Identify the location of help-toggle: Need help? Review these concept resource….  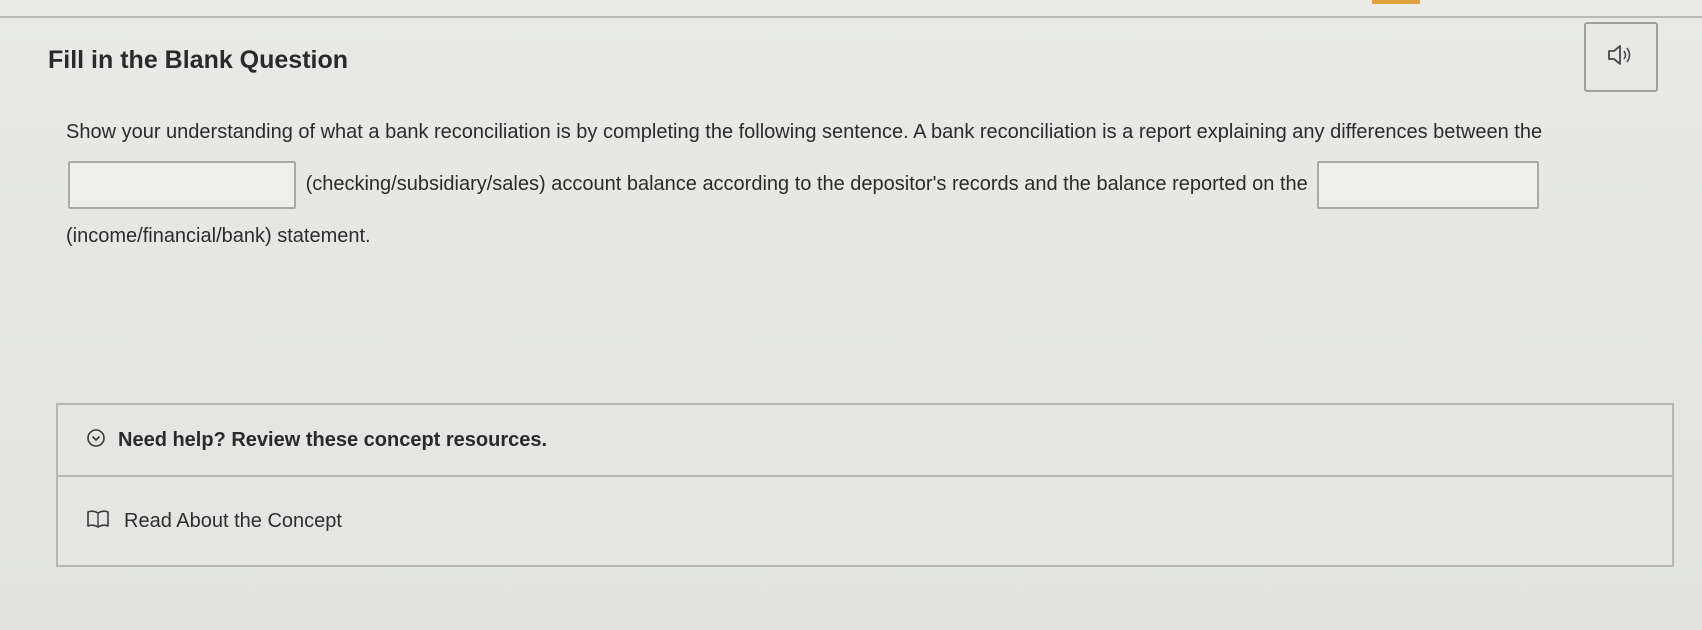
(865, 441).